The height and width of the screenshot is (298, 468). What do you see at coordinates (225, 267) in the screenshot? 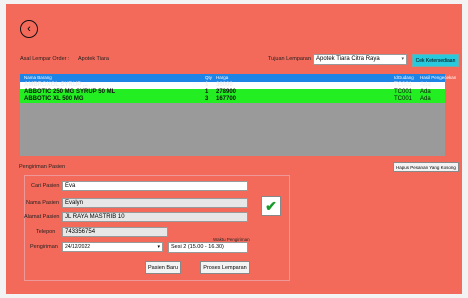
I see `proses-lemparan-button: Proses Lemparan` at bounding box center [225, 267].